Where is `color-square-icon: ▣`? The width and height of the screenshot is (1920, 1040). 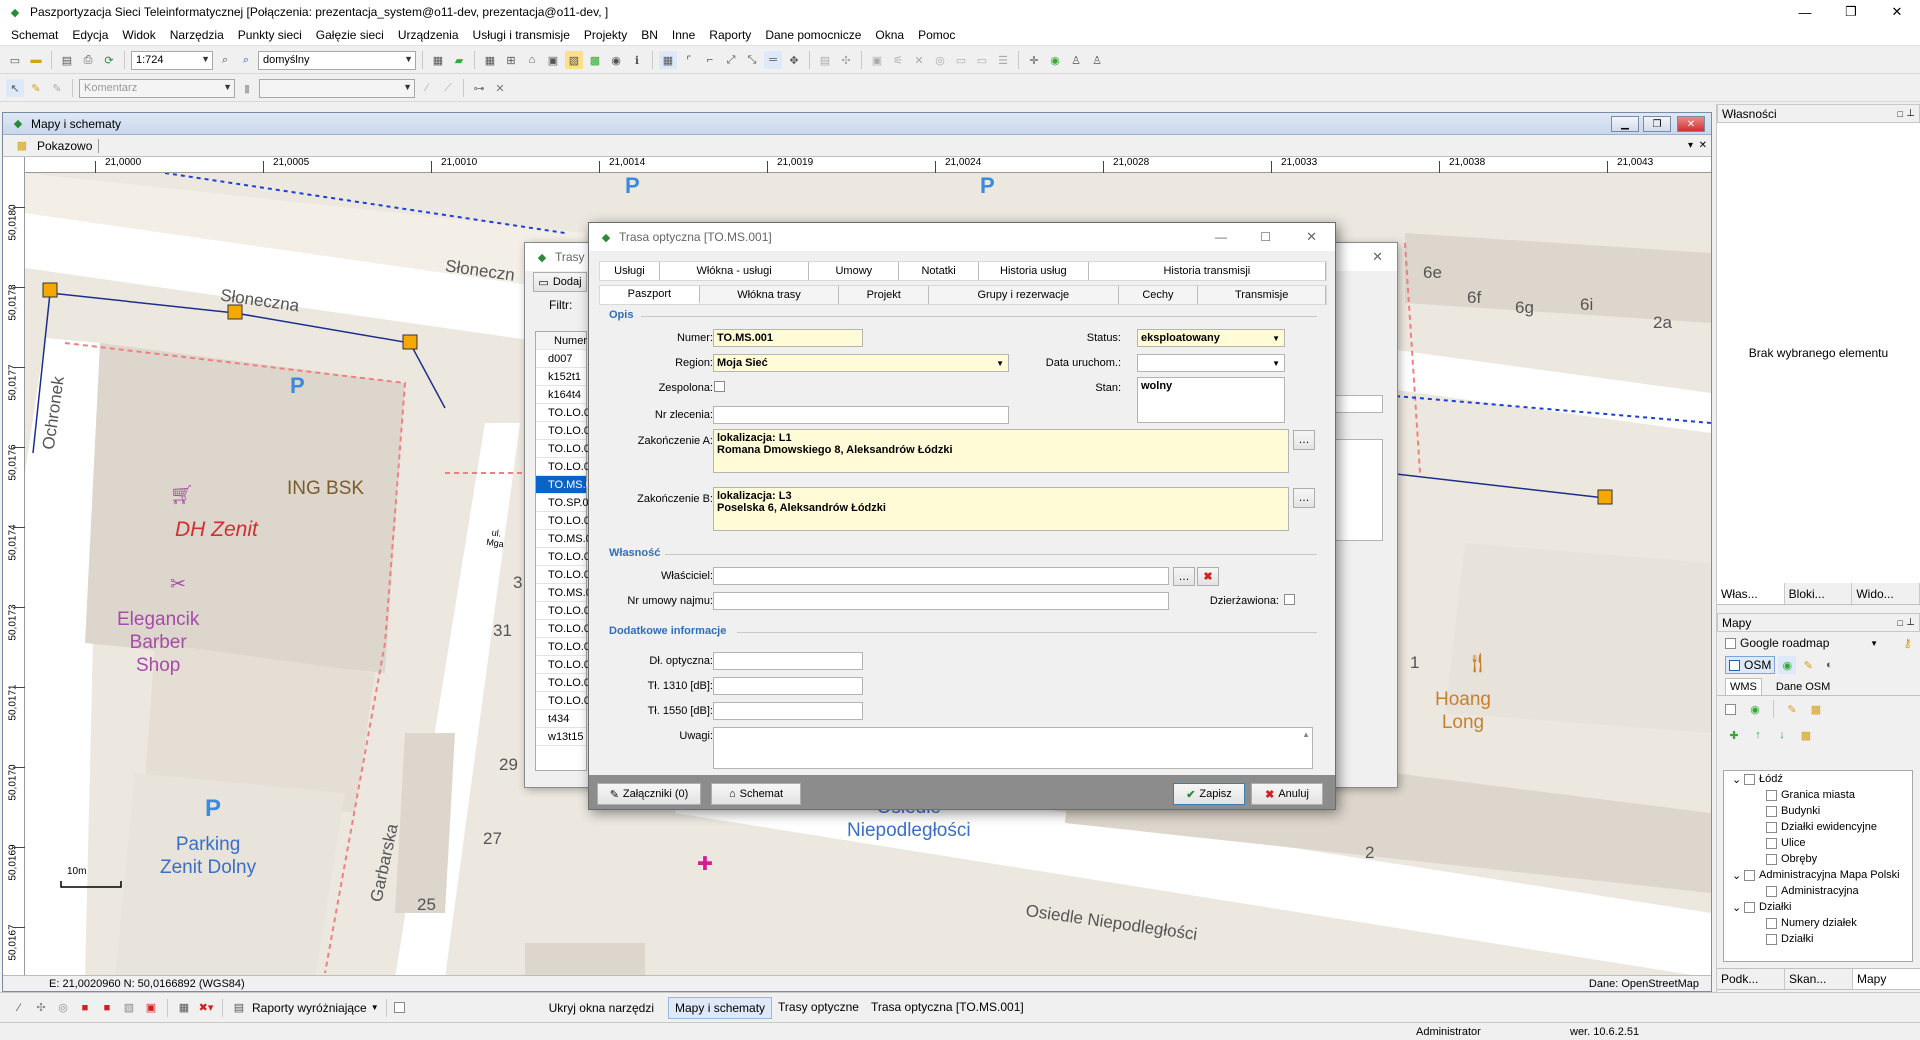
color-square-icon: ▣ is located at coordinates (151, 1008).